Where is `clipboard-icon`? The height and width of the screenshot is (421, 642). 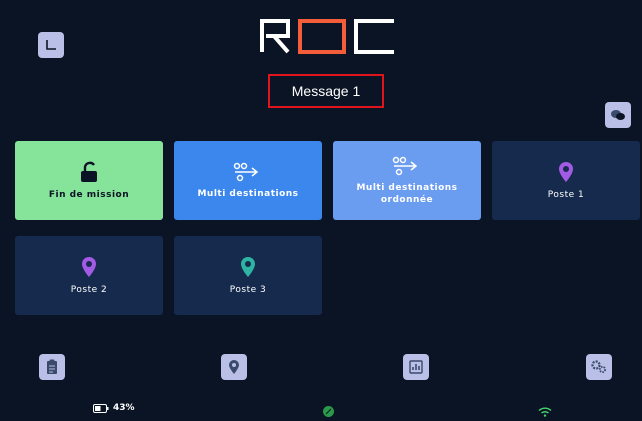 clipboard-icon is located at coordinates (52, 366).